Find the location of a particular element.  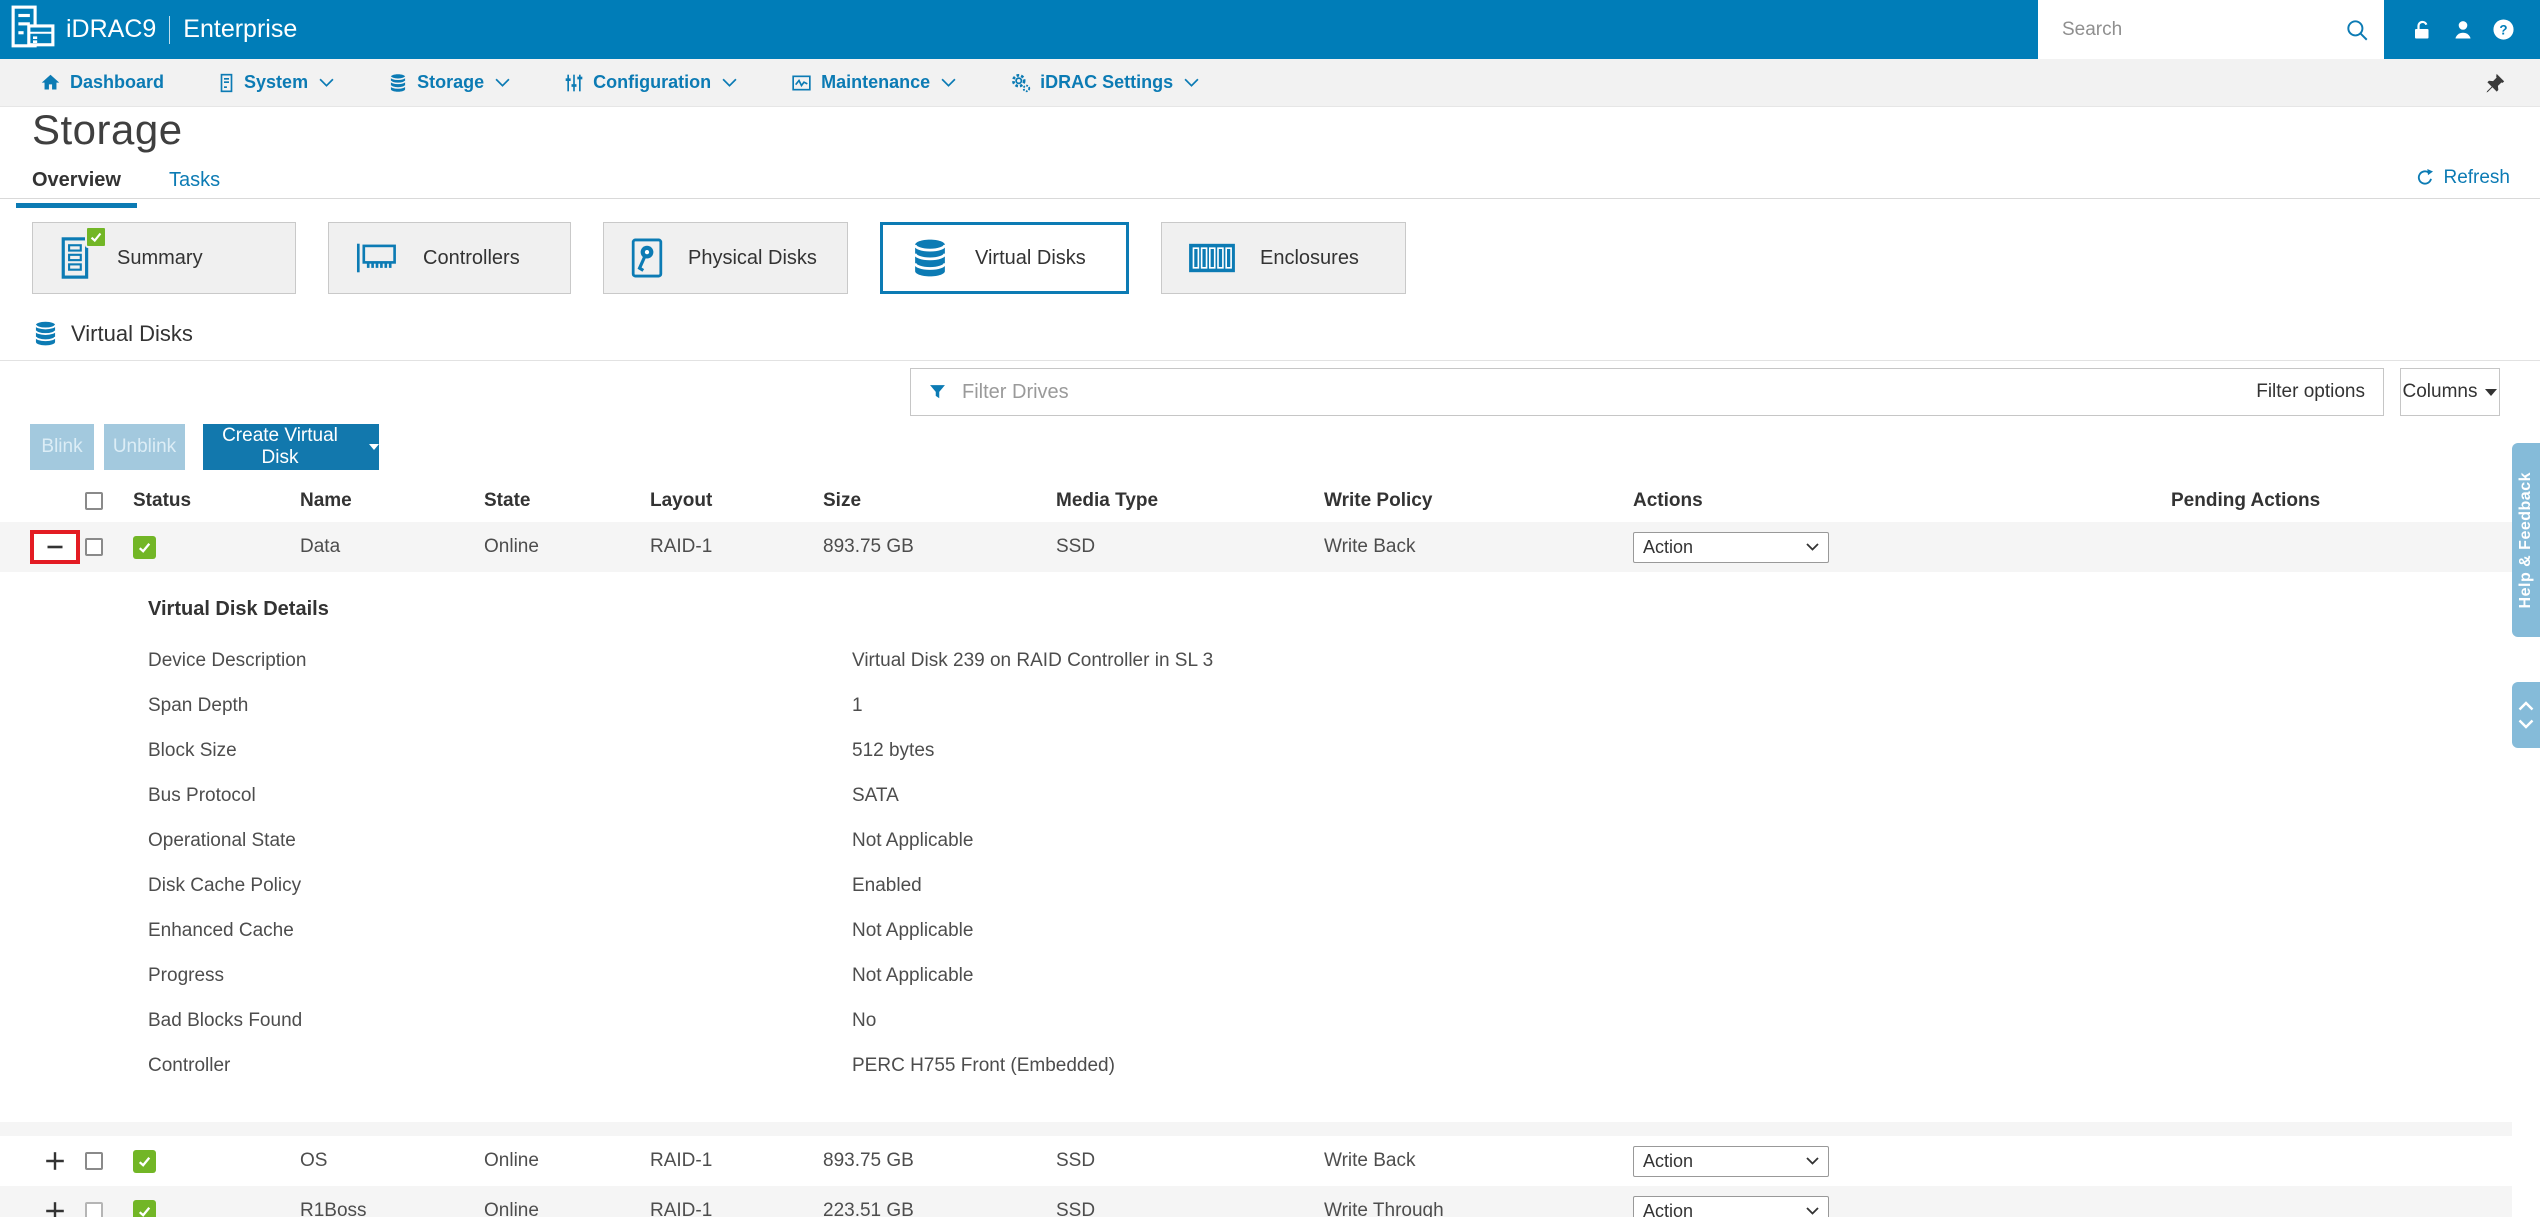

nav-label: Configuration is located at coordinates (652, 82).